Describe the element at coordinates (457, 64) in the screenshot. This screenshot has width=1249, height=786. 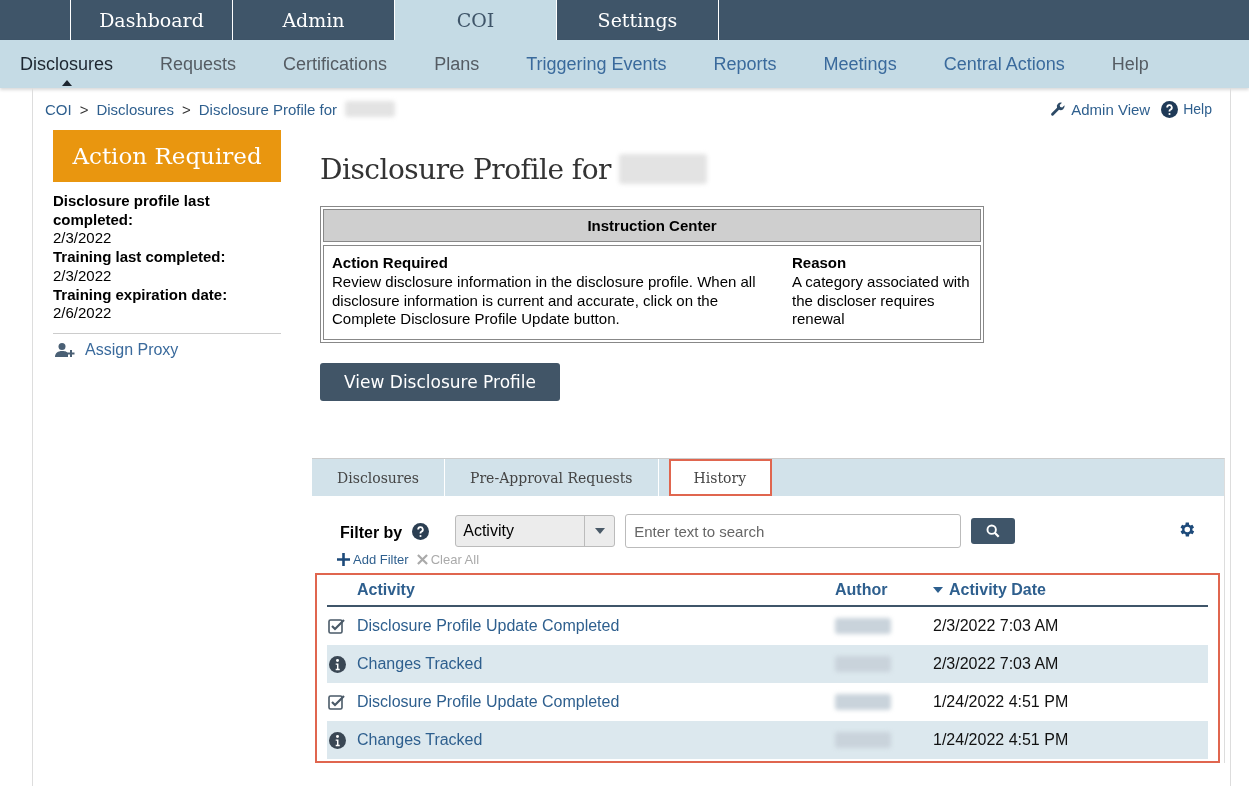
I see `nav-link: Plans` at that location.